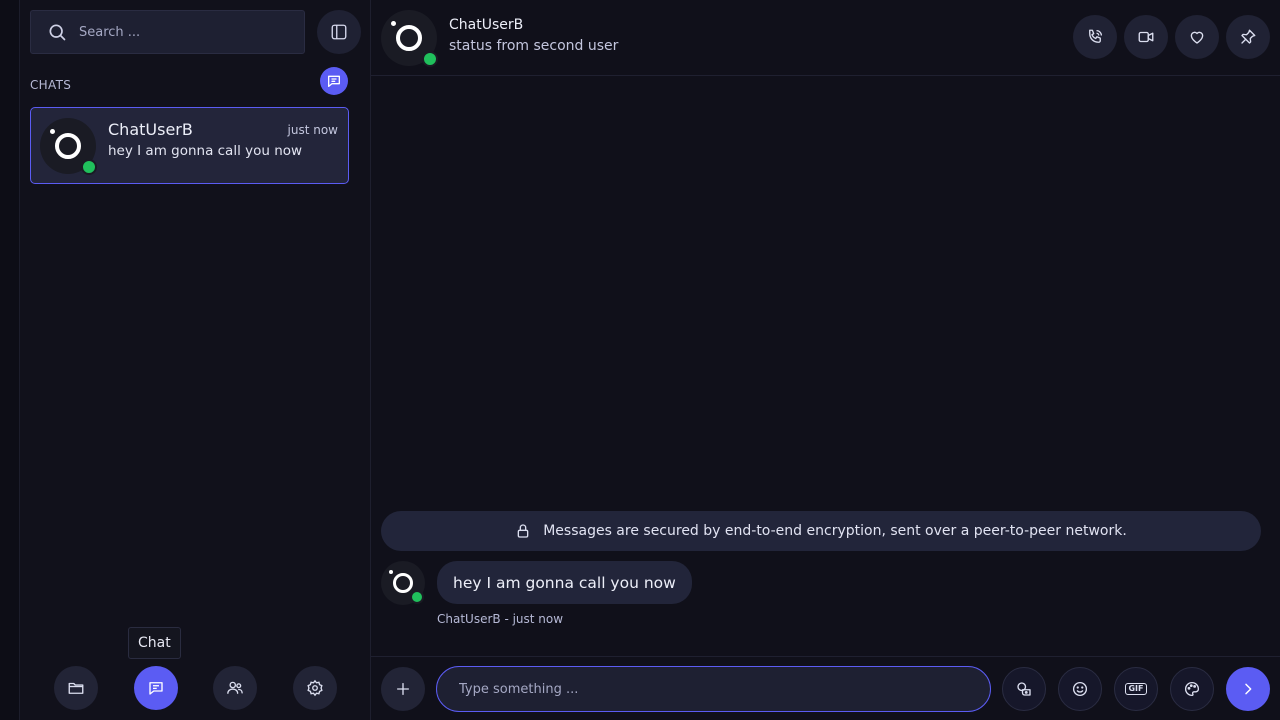 The image size is (1280, 720). I want to click on send-button, so click(1248, 689).